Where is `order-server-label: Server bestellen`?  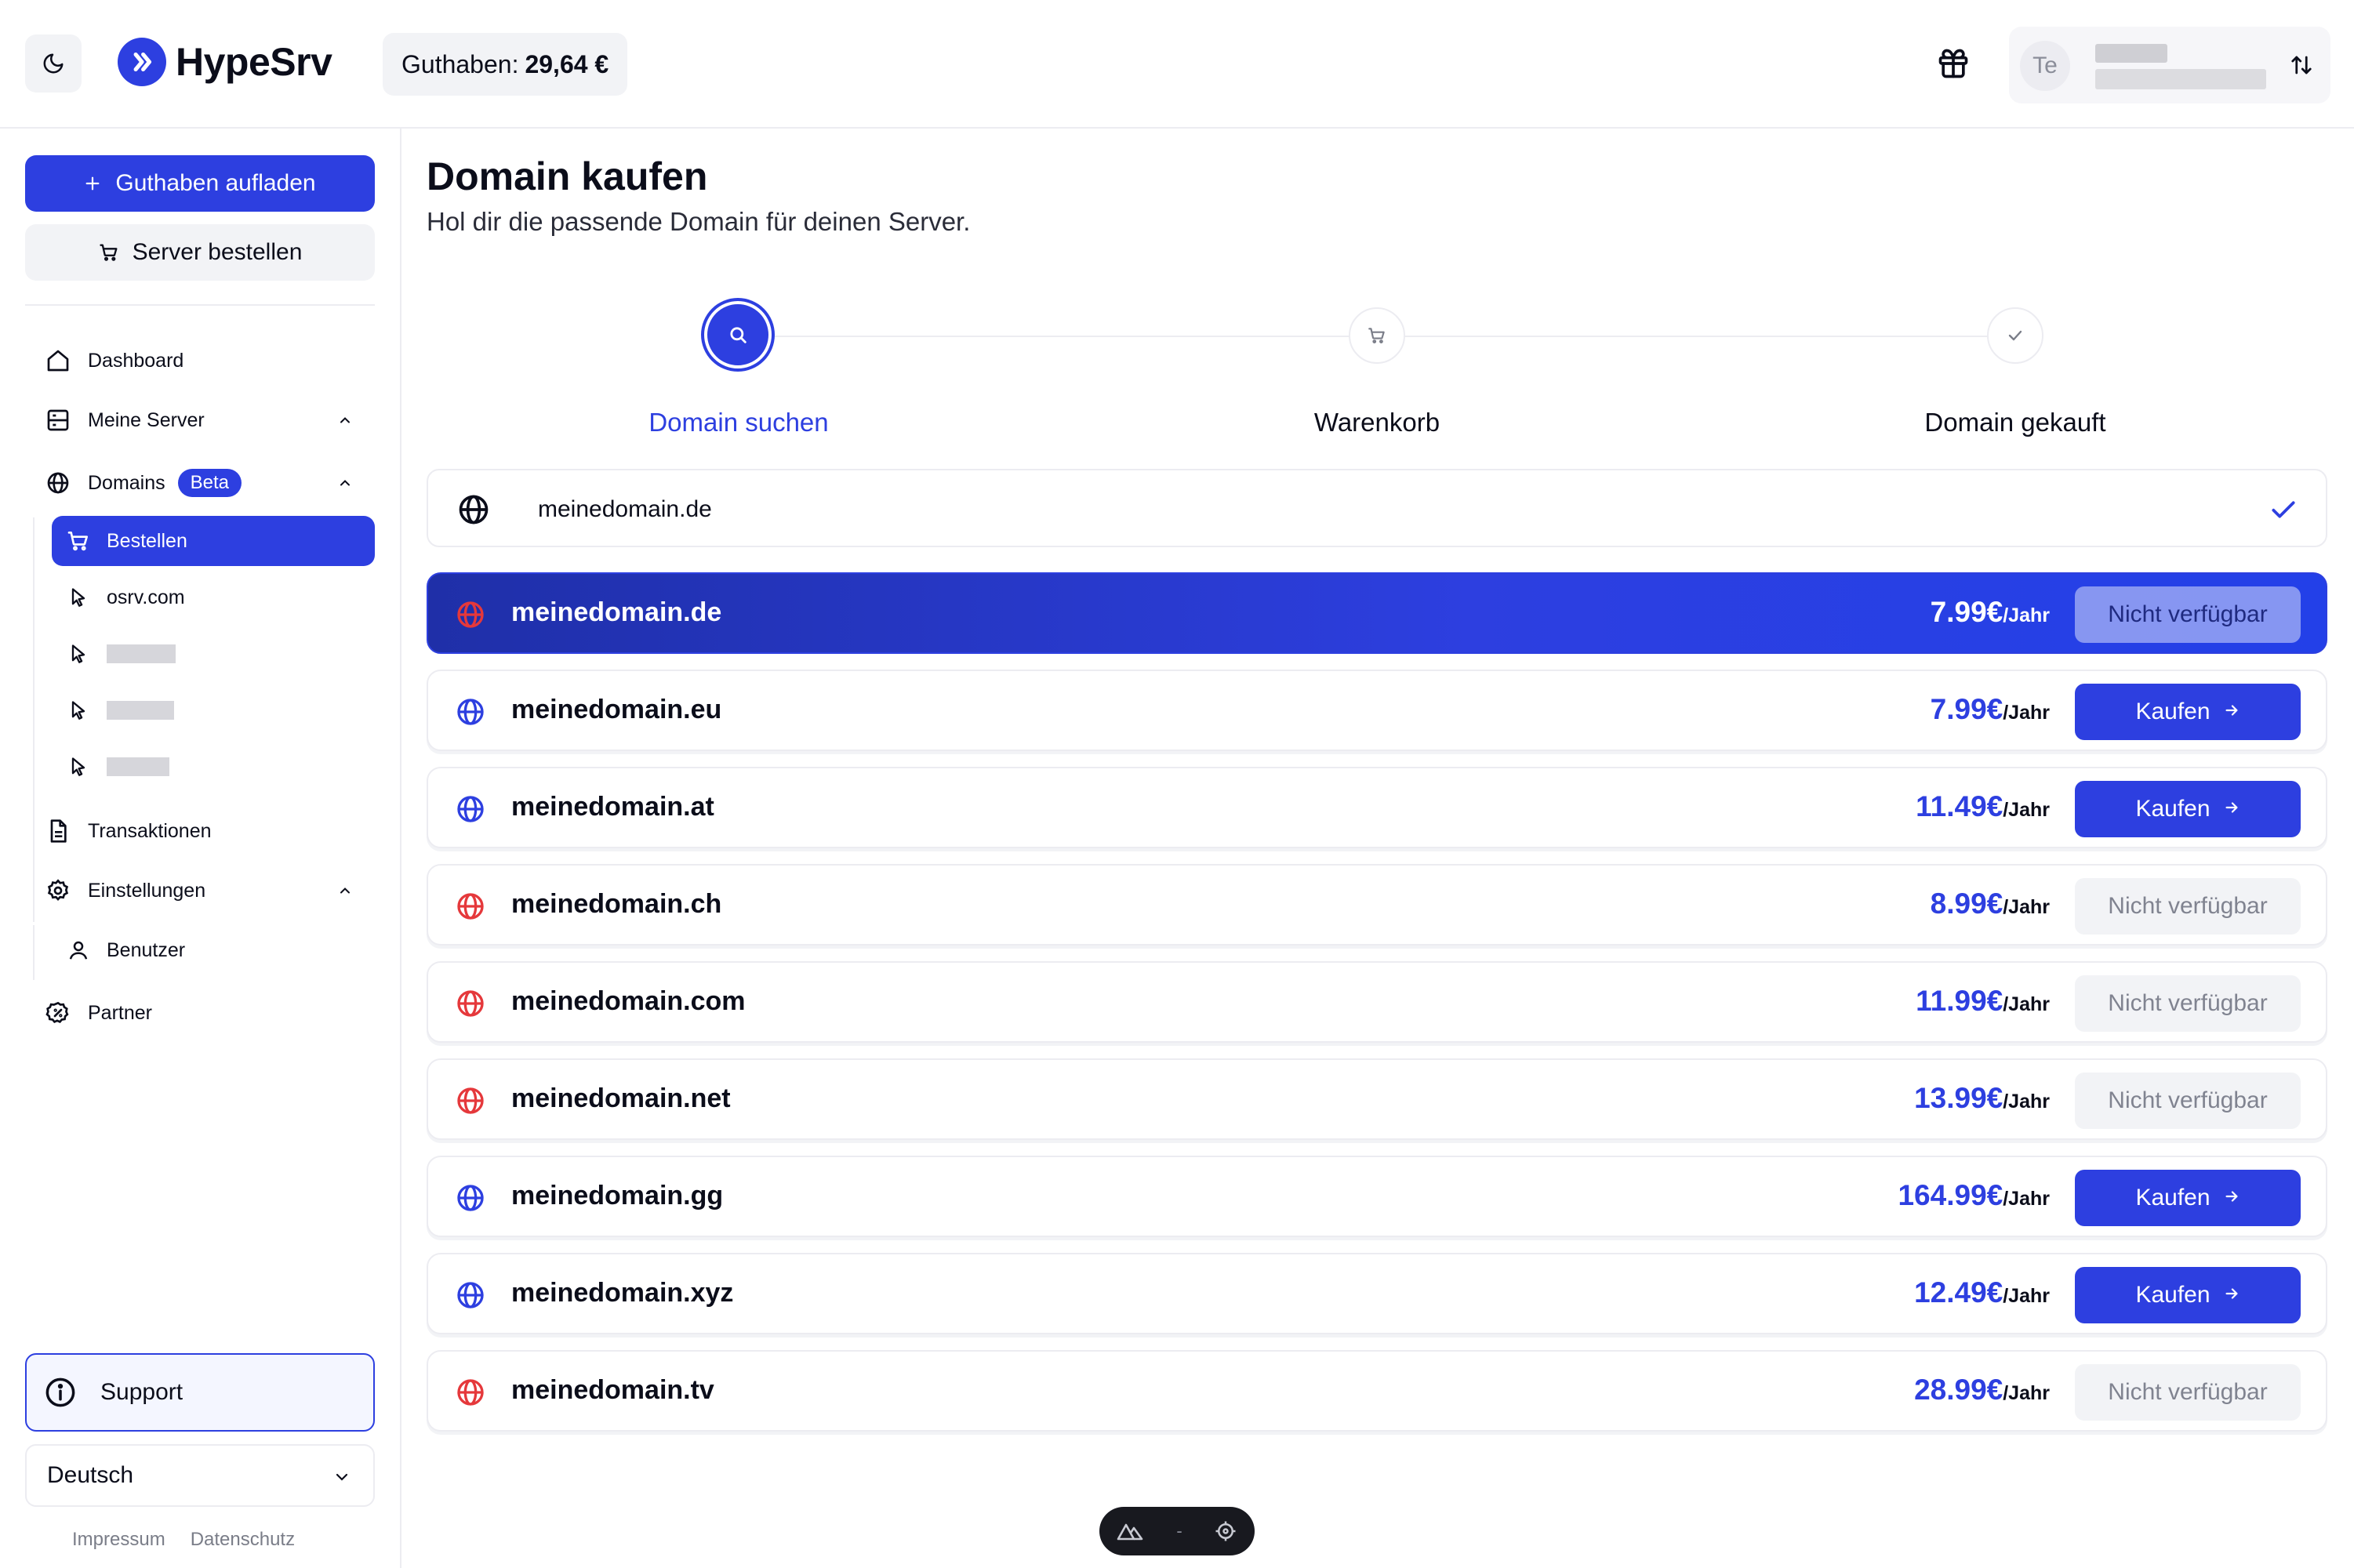 order-server-label: Server bestellen is located at coordinates (218, 252).